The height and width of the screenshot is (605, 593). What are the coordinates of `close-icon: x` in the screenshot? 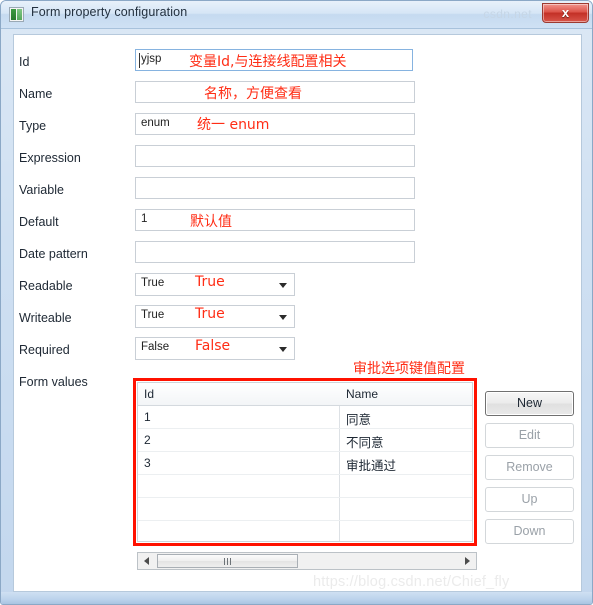 It's located at (565, 12).